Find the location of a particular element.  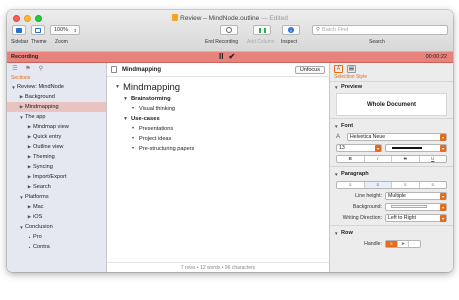

font-size-select: 13 ▾ is located at coordinates (359, 147).